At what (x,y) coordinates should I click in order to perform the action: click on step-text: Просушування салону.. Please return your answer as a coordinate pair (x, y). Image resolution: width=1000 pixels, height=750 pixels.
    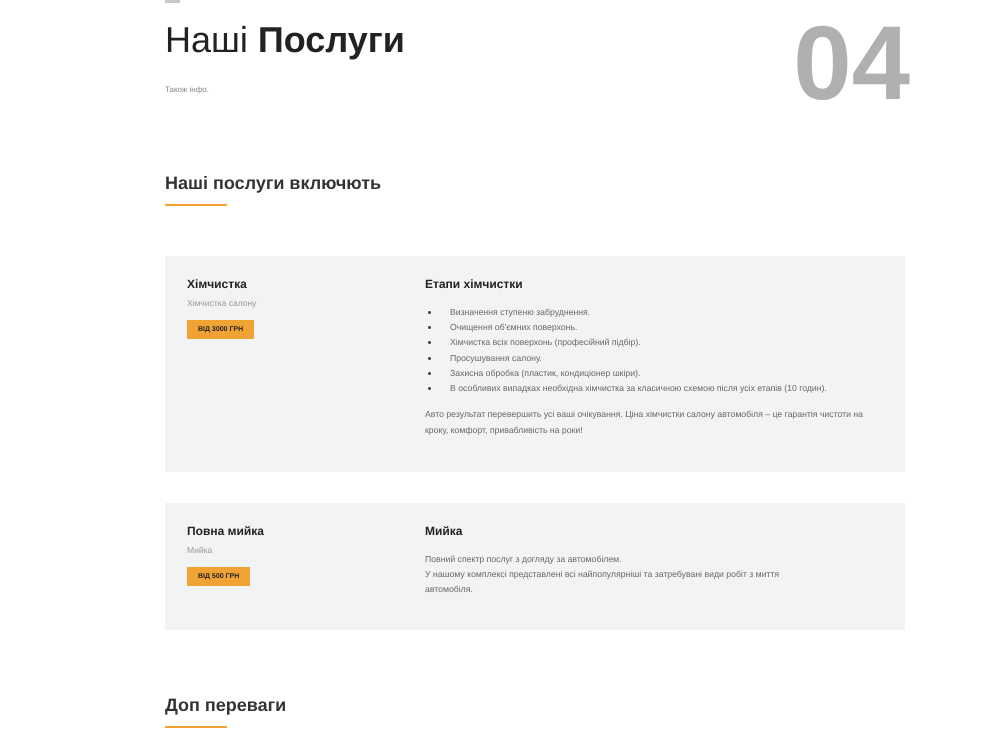
    Looking at the image, I should click on (496, 358).